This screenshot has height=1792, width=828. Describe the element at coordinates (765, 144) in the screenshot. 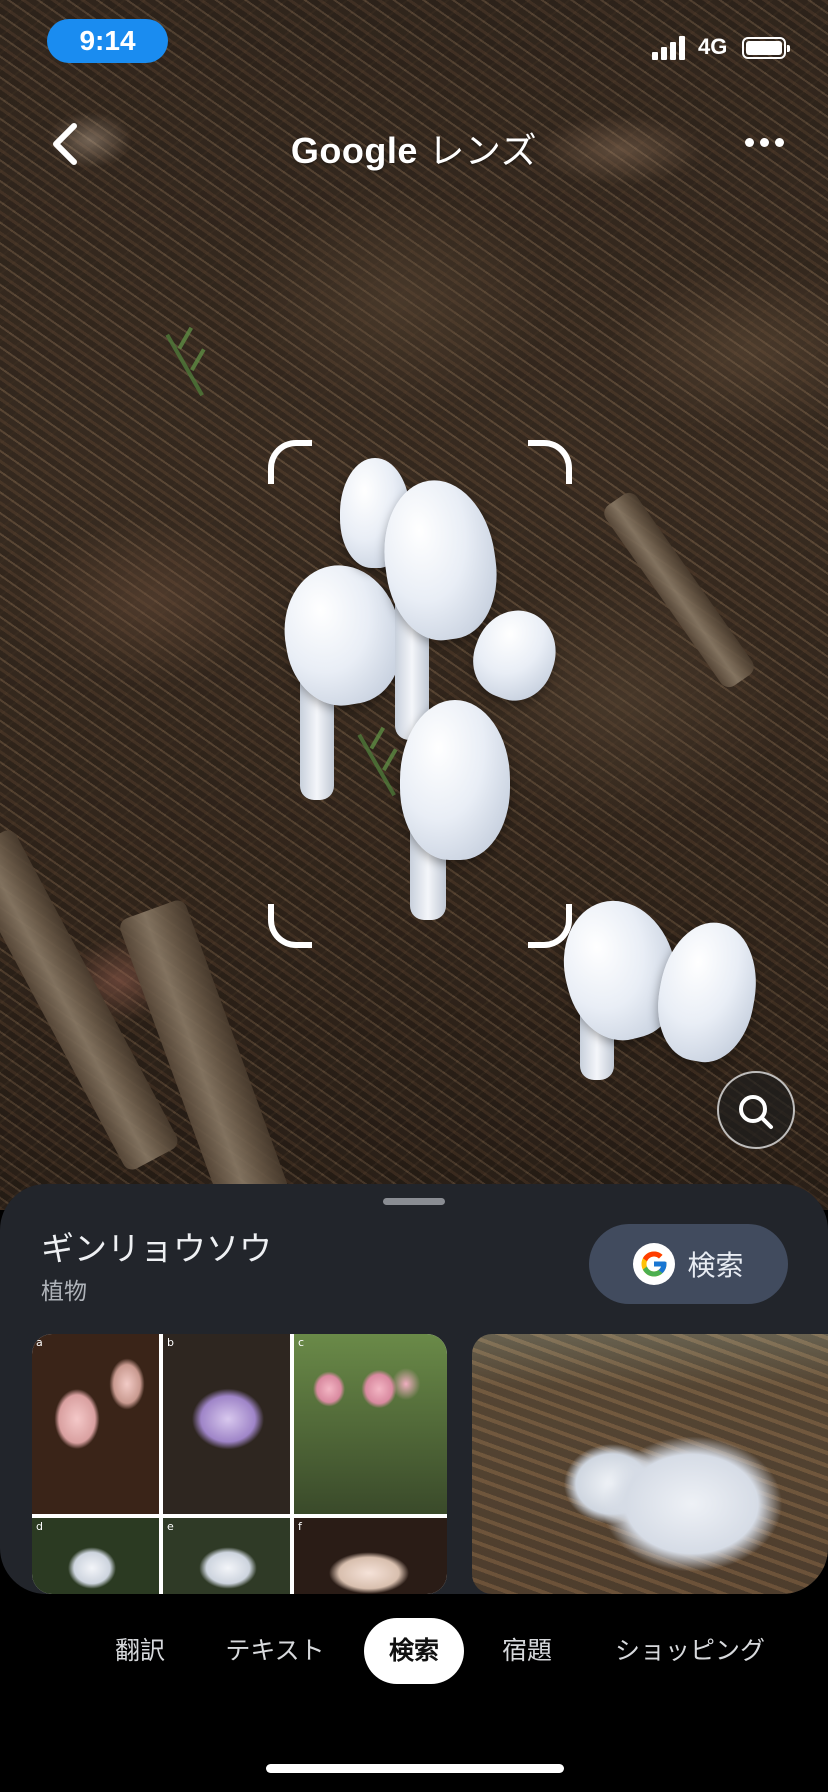

I see `more-options-button` at that location.